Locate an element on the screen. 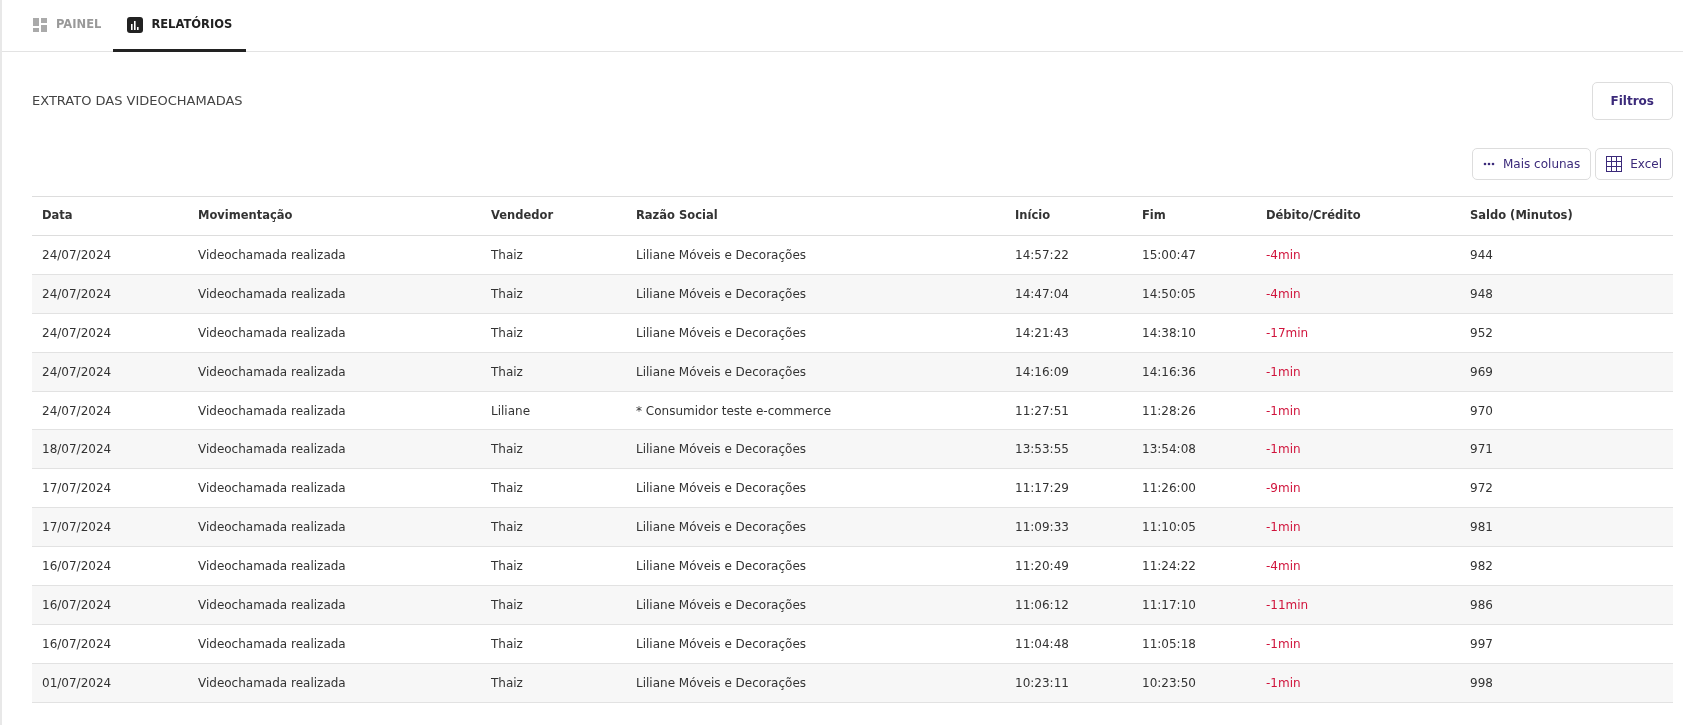 This screenshot has width=1683, height=725. table-cell-text: 997 is located at coordinates (1481, 644).